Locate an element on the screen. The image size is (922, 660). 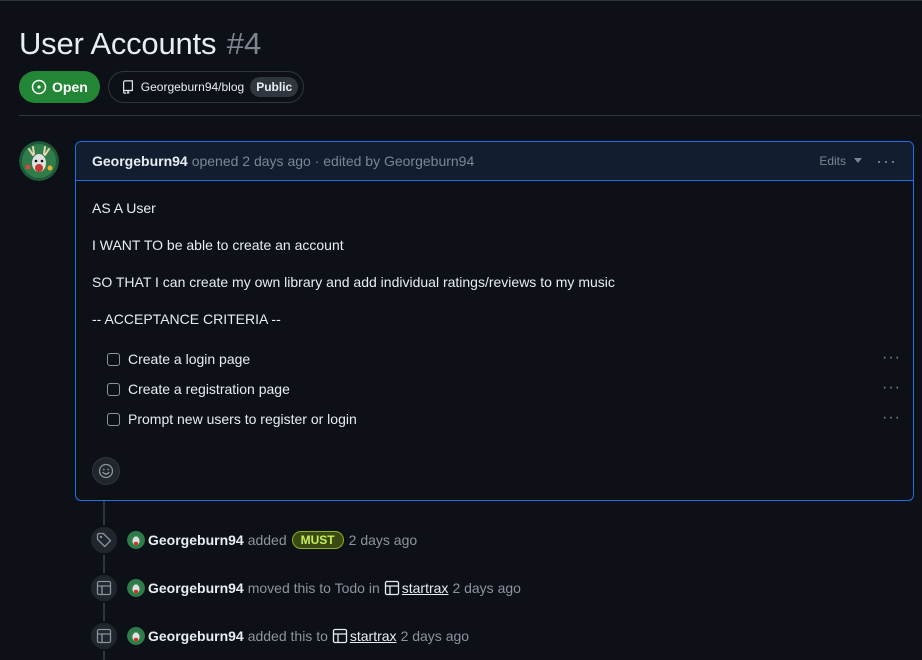
label-badge: MUST is located at coordinates (317, 540).